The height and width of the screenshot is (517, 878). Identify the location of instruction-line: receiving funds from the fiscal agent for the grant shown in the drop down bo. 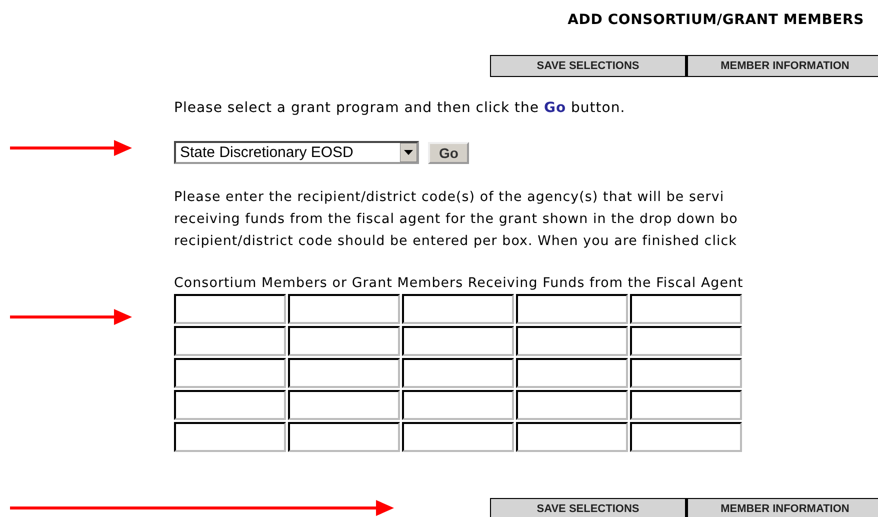
(456, 220).